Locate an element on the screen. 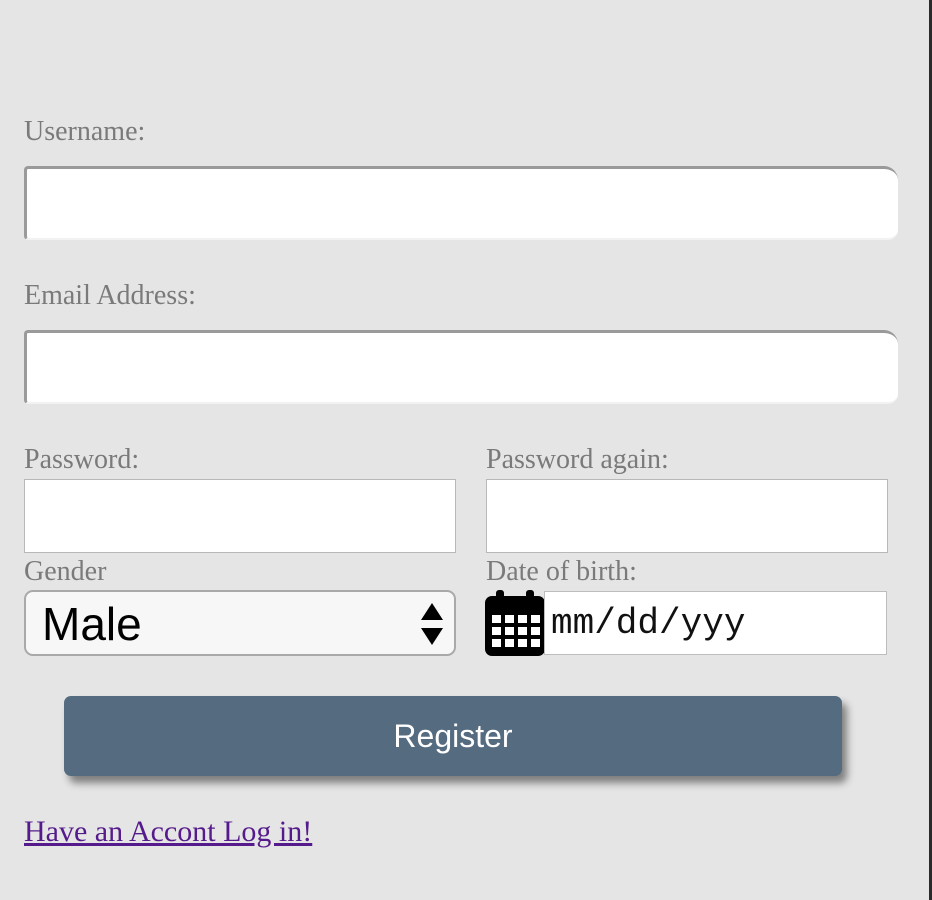 The image size is (932, 900). email-label: Email Address: is located at coordinates (110, 295).